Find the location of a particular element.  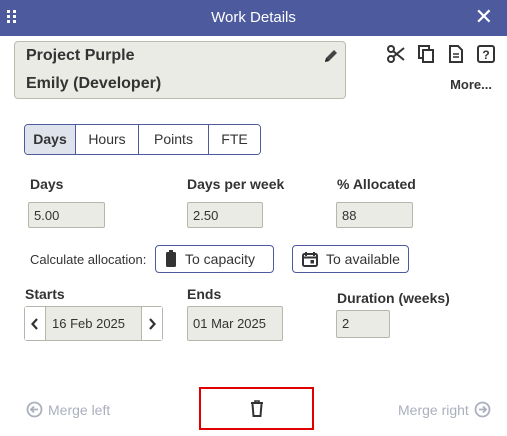

merge-right-button: Merge right is located at coordinates (444, 409).